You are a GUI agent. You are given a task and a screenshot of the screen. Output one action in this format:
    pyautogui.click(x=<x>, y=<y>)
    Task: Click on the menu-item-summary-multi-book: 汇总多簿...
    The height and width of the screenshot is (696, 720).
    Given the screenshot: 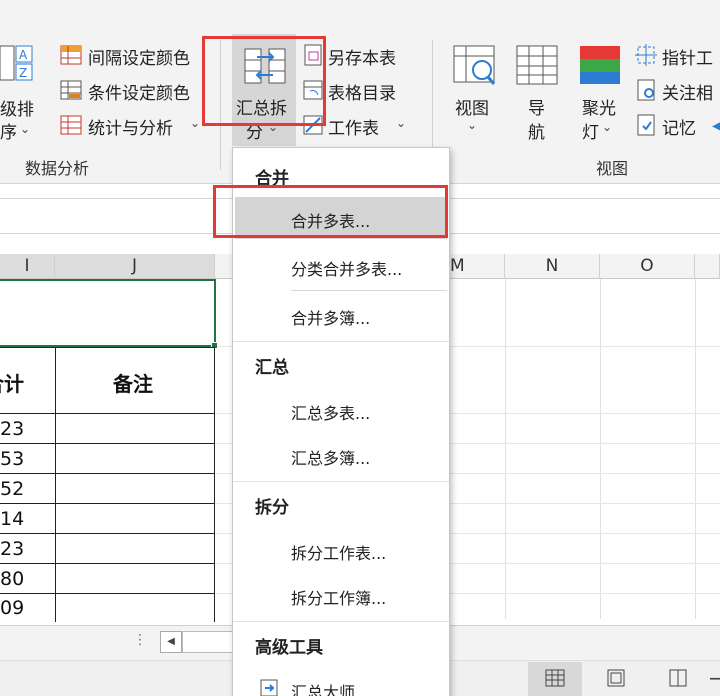 What is the action you would take?
    pyautogui.click(x=330, y=457)
    